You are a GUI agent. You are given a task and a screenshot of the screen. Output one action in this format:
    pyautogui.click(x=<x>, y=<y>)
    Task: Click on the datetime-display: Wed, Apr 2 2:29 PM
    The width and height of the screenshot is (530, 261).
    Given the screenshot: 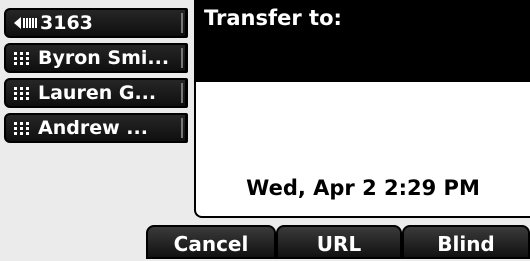 What is the action you would take?
    pyautogui.click(x=363, y=188)
    